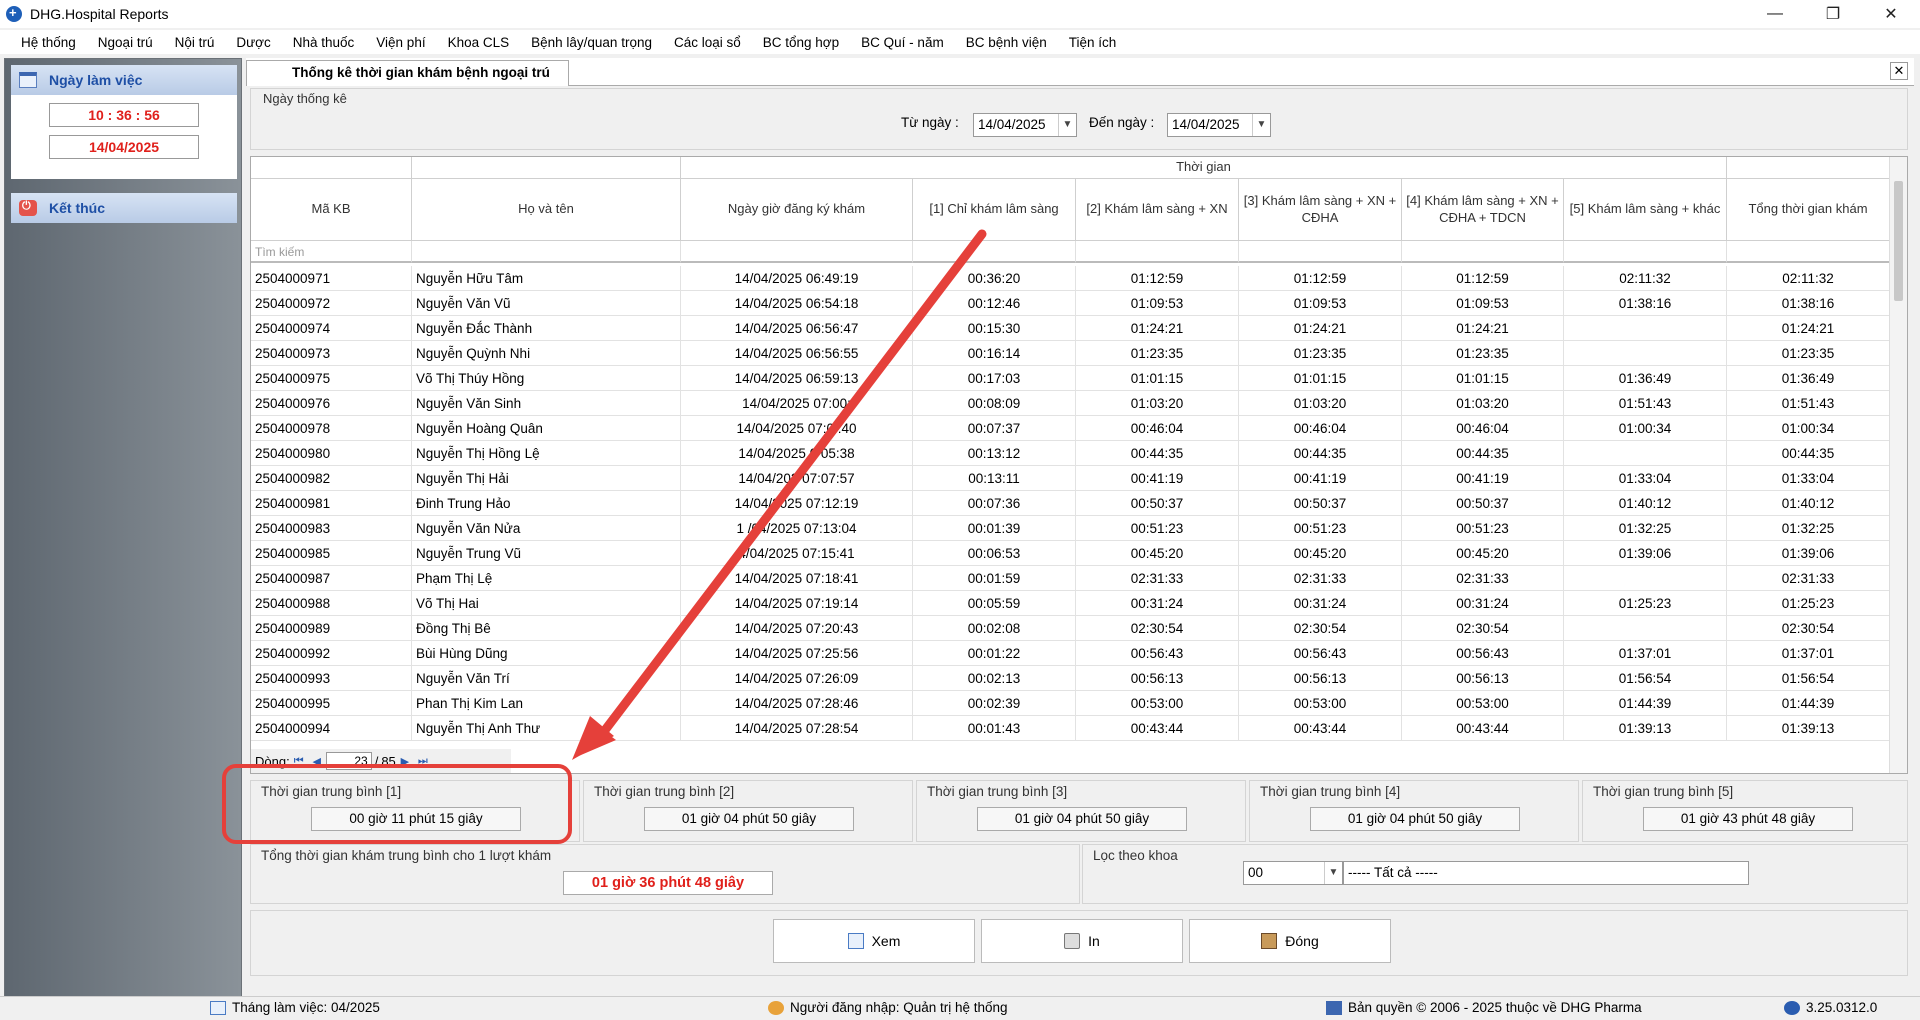 This screenshot has height=1020, width=1920. Describe the element at coordinates (1320, 628) in the screenshot. I see `cell-t3: 02:30:54` at that location.